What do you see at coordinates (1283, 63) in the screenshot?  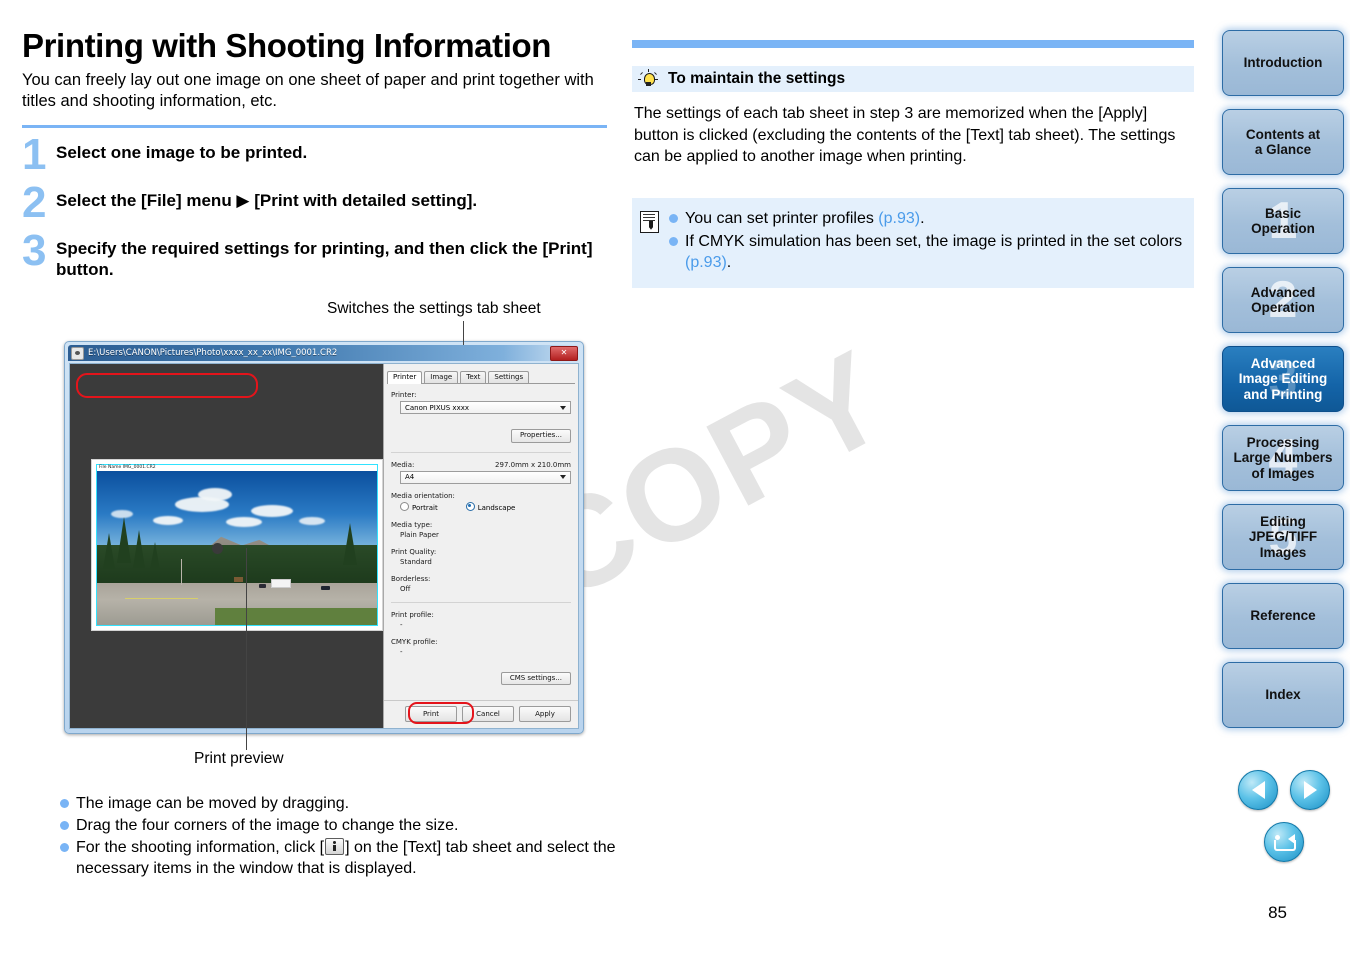 I see `sidebar-item-introduction: Introduction` at bounding box center [1283, 63].